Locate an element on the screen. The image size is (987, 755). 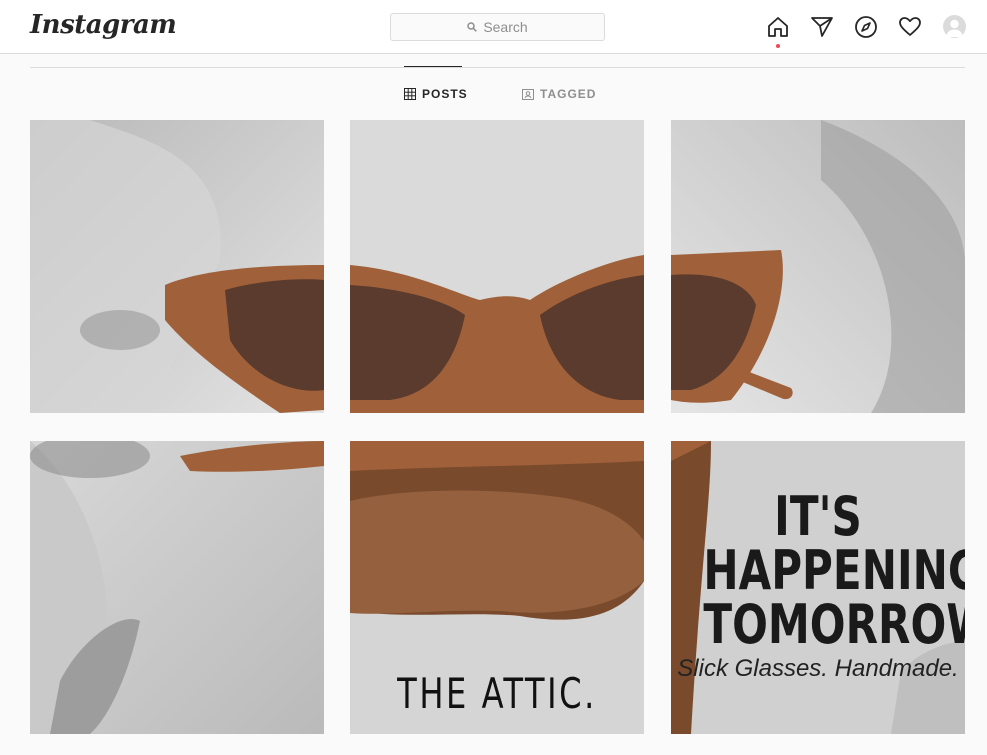
top-navigation-bar: Instagram Search is located at coordinates (493, 27).